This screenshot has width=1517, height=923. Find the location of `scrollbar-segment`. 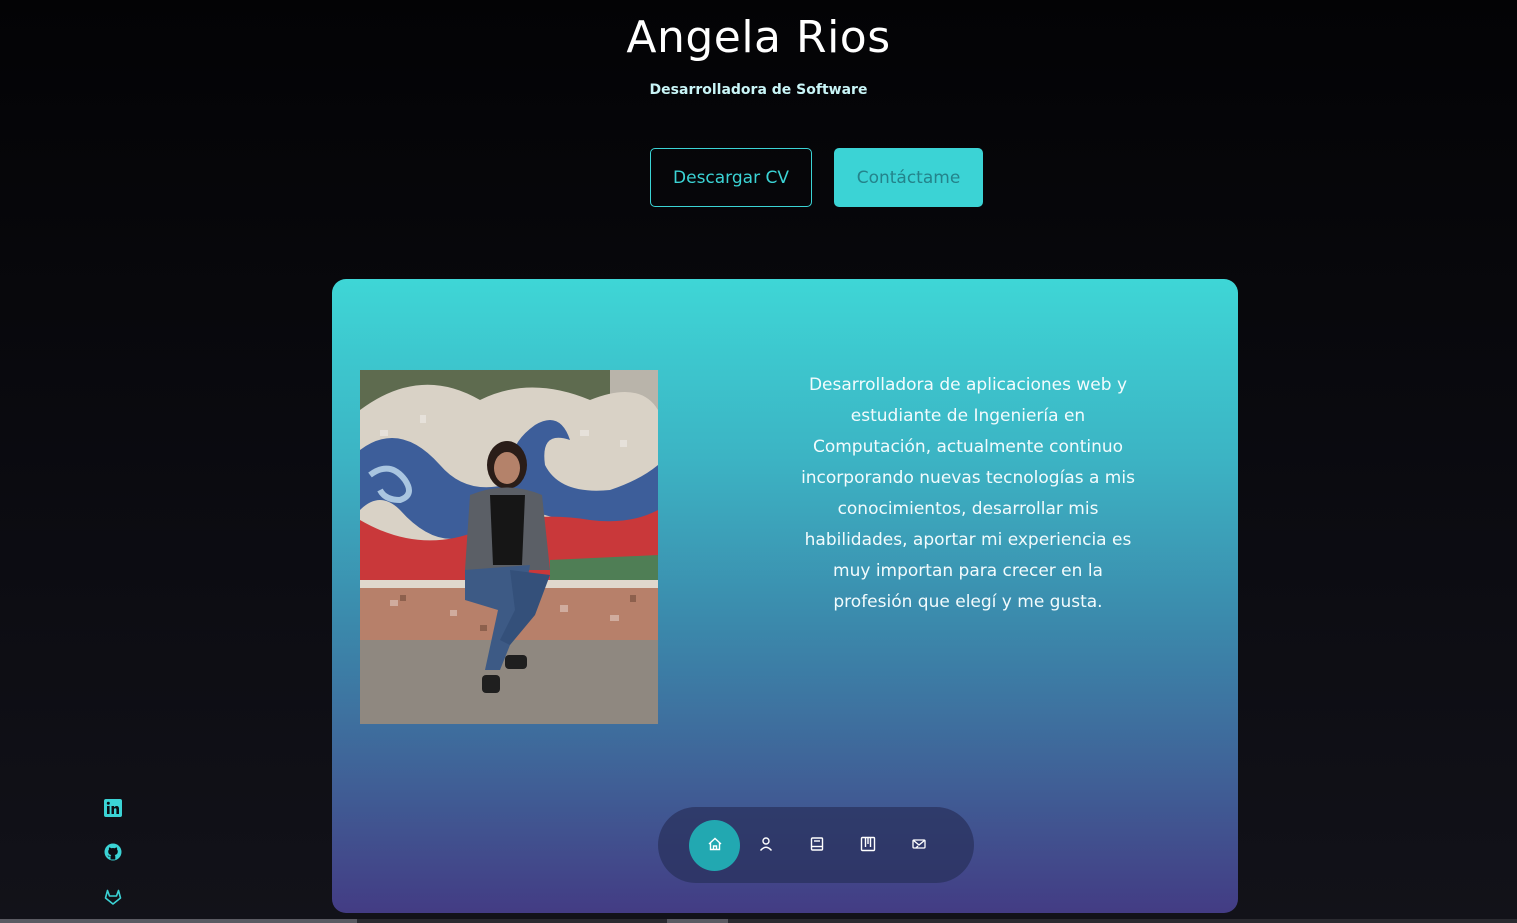

scrollbar-segment is located at coordinates (178, 921).